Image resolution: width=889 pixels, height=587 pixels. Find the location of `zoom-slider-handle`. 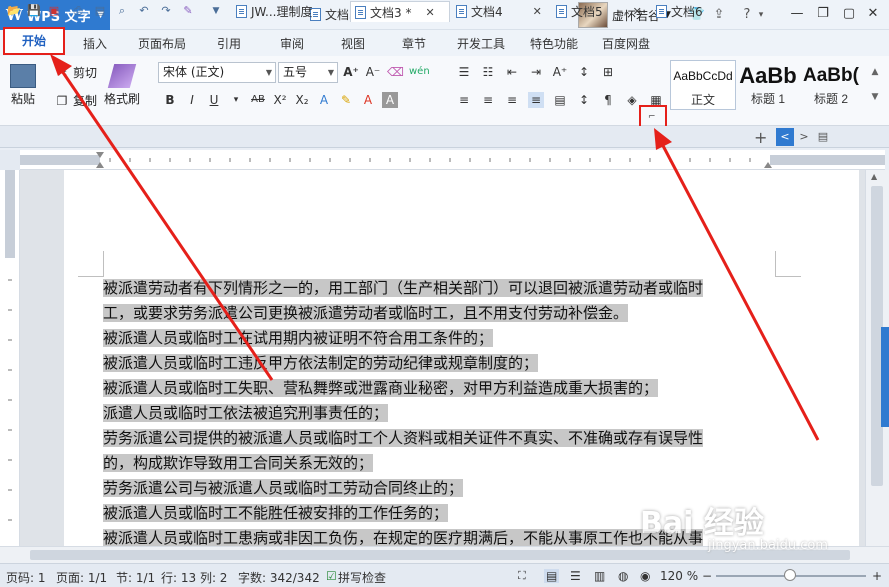

zoom-slider-handle is located at coordinates (790, 575).